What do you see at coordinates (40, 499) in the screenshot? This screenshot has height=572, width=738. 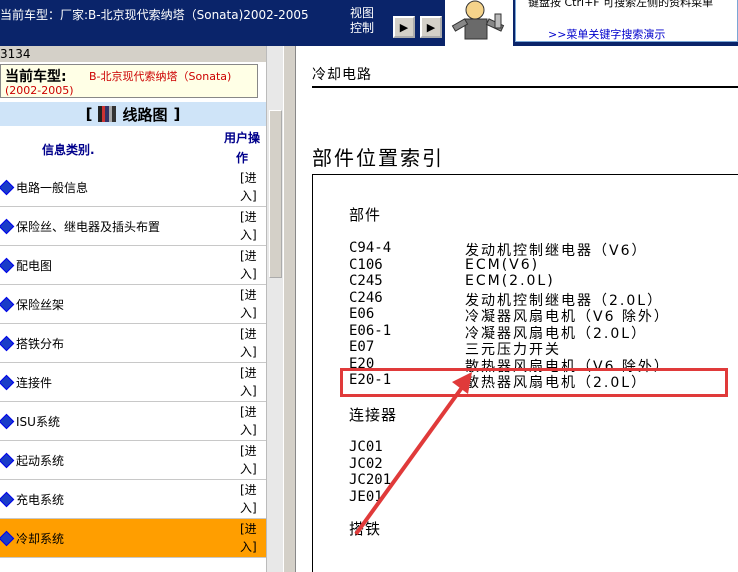 I see `category-name: 充电系统` at bounding box center [40, 499].